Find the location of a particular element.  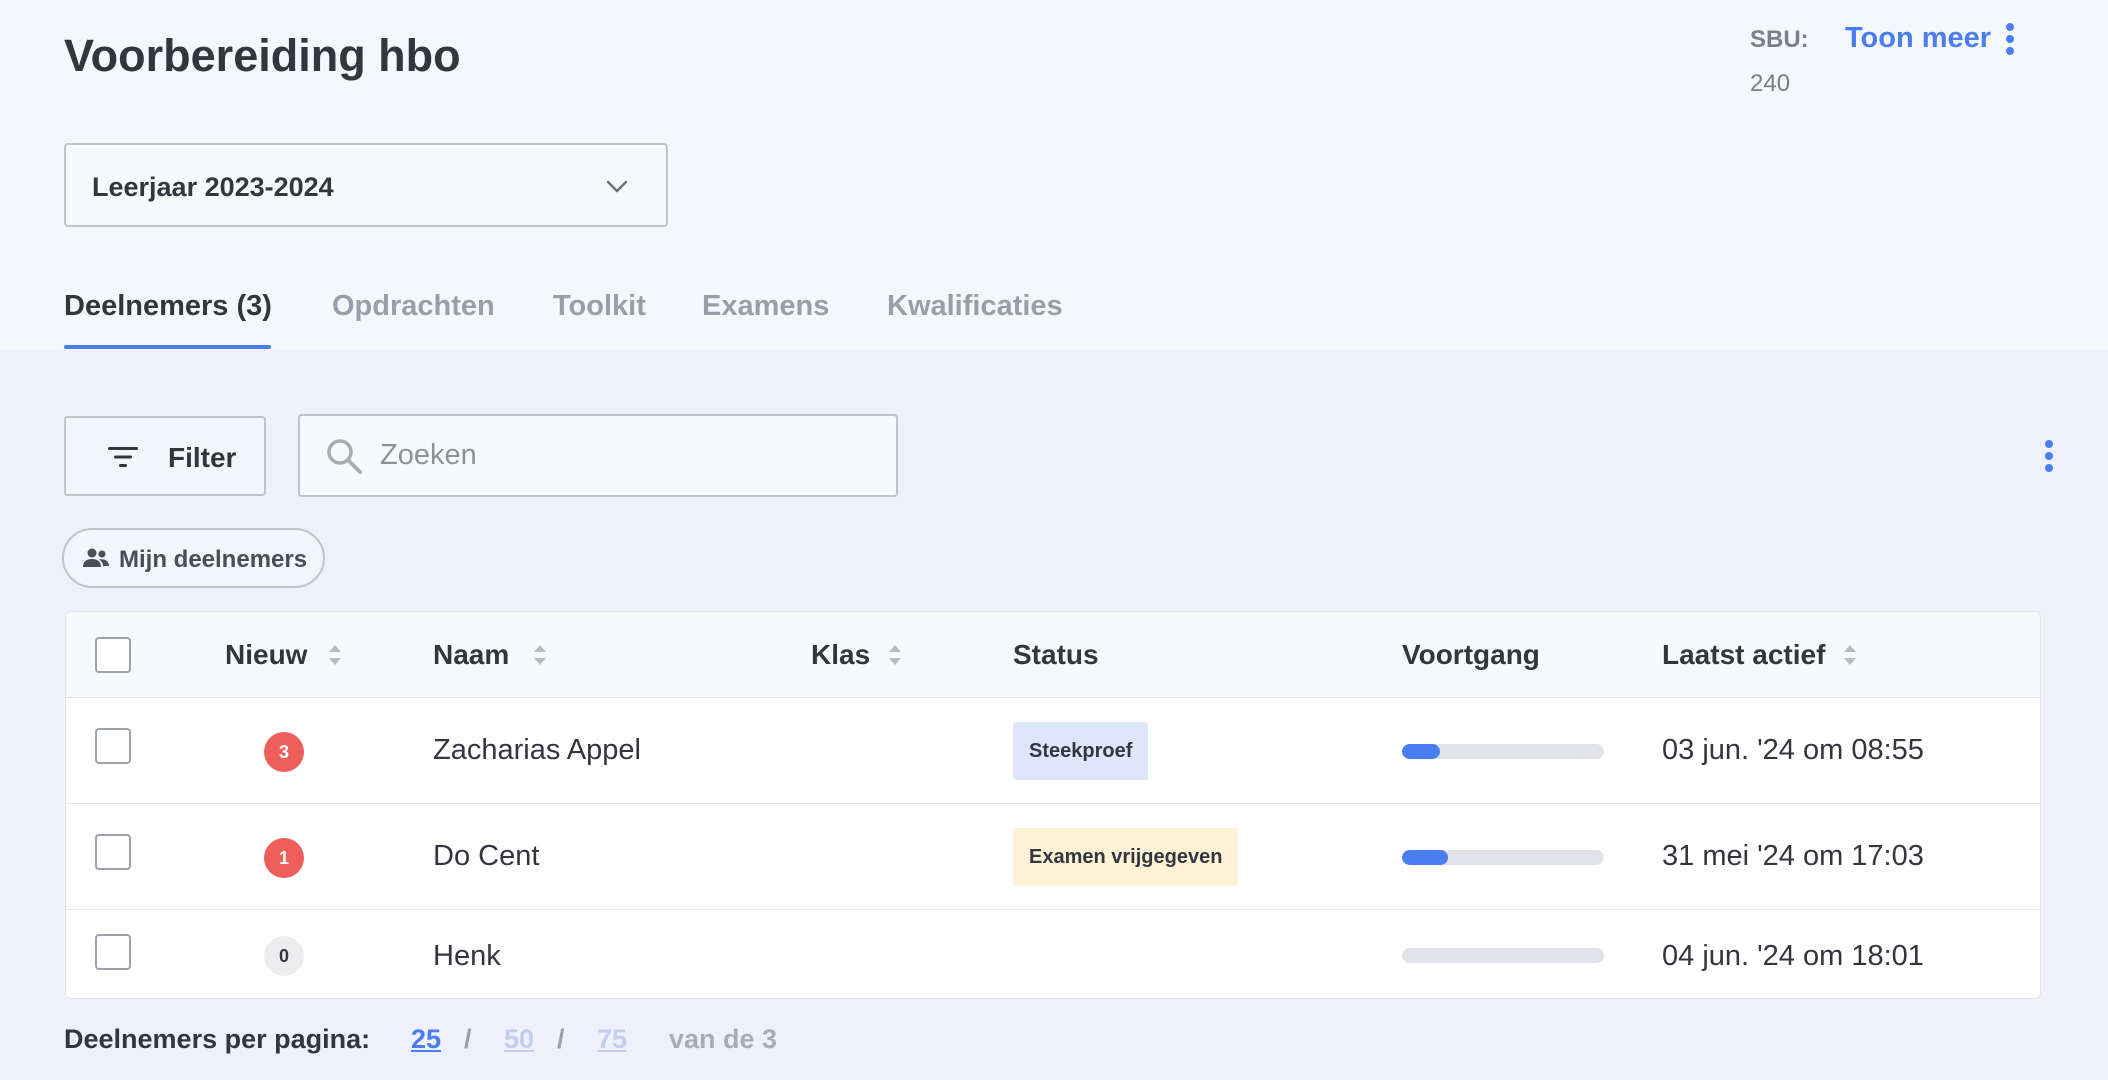

column-header-status: Status is located at coordinates (1056, 654).